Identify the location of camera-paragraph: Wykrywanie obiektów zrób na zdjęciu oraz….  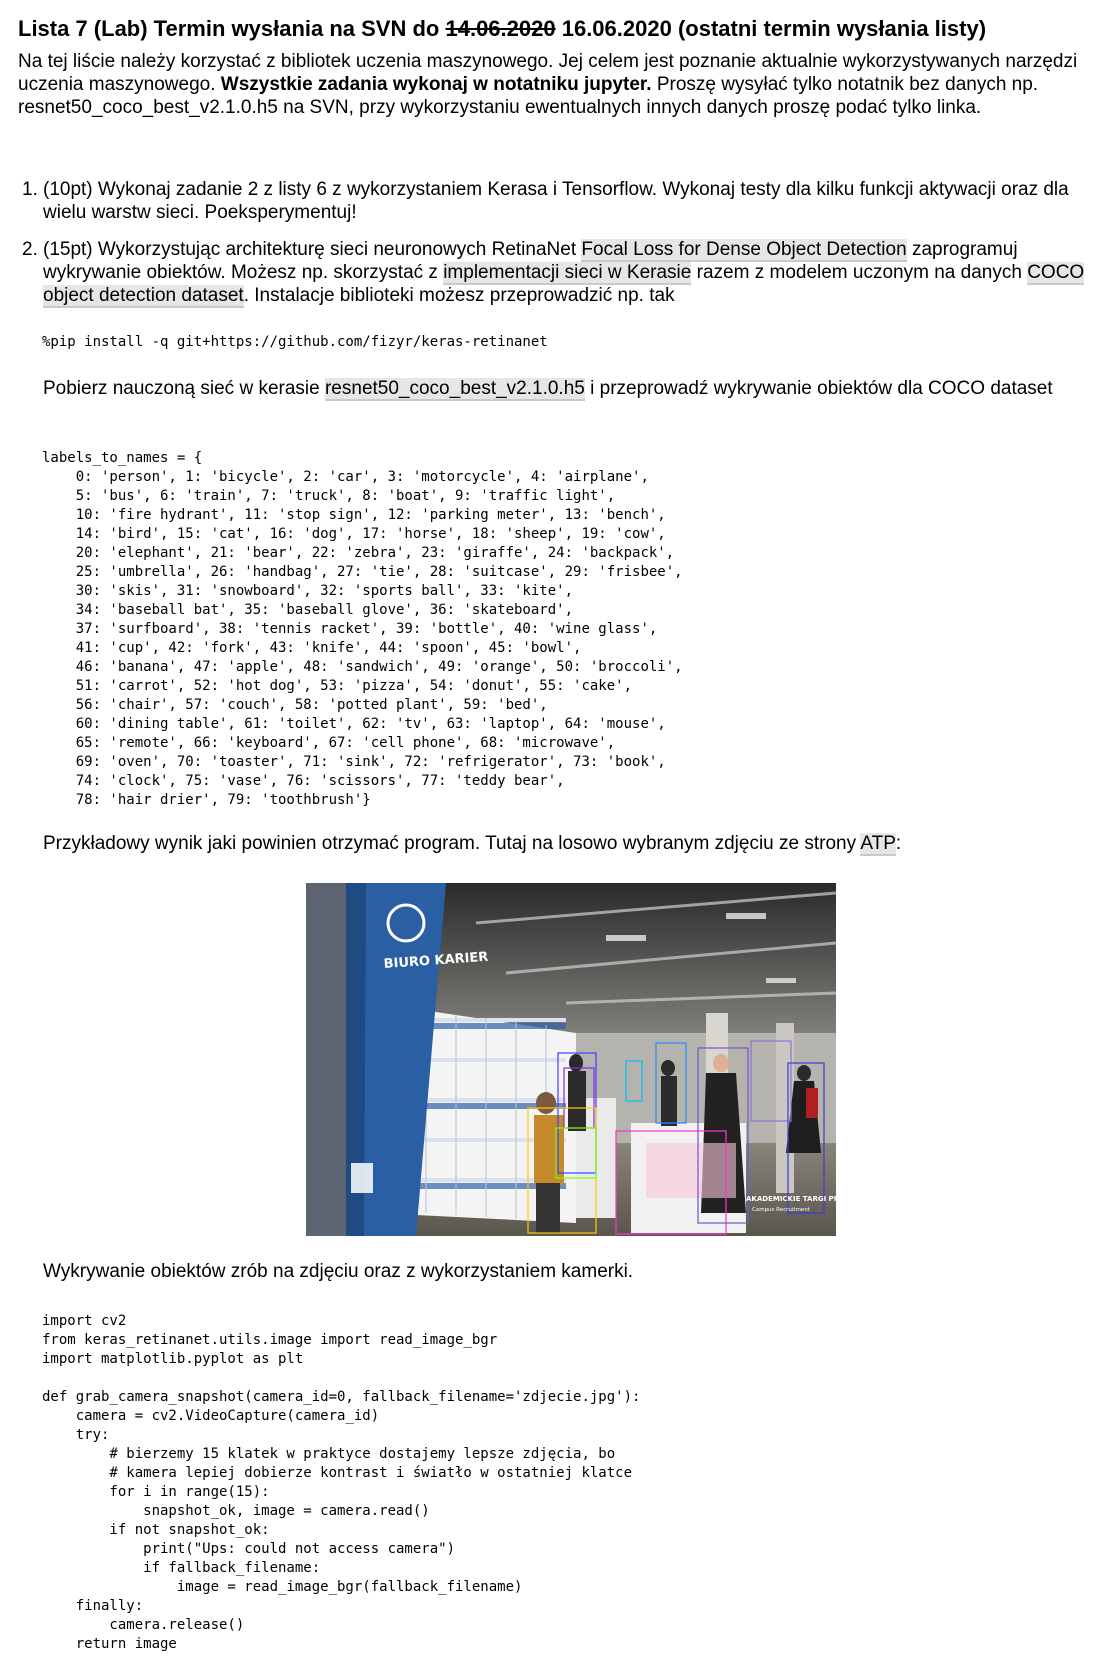
(338, 1271).